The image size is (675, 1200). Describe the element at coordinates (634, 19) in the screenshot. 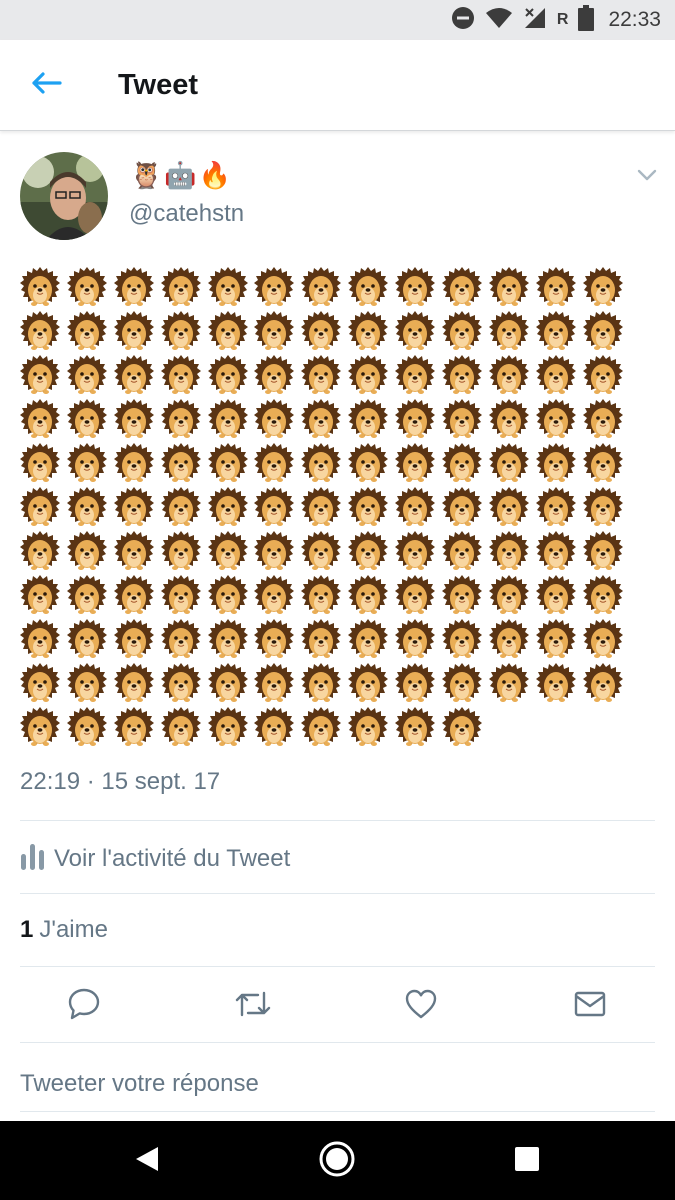

I see `status-time: 22:33` at that location.